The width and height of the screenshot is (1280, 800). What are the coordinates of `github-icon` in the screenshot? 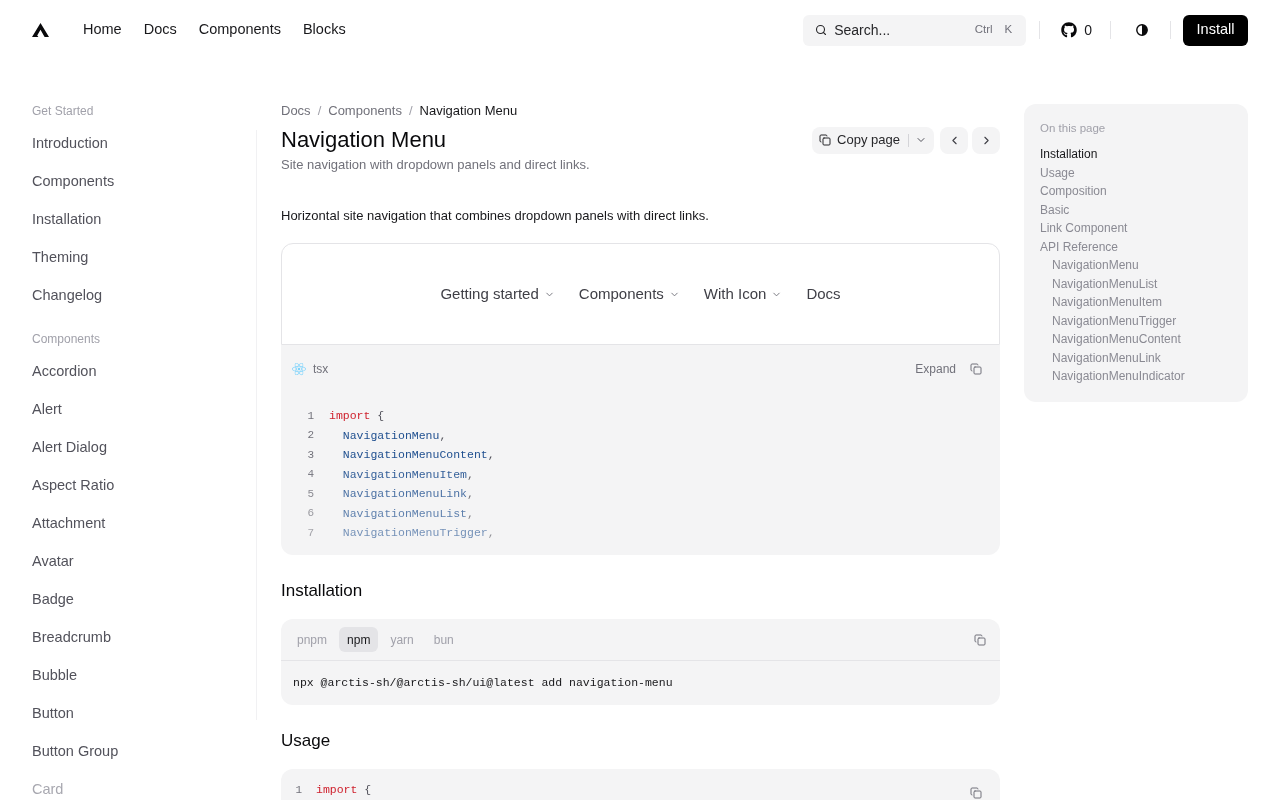 It's located at (1069, 30).